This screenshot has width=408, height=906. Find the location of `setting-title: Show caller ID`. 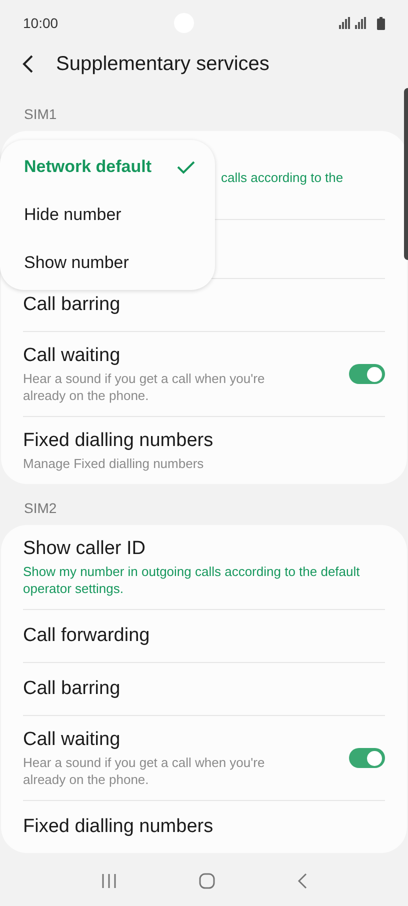

setting-title: Show caller ID is located at coordinates (204, 549).